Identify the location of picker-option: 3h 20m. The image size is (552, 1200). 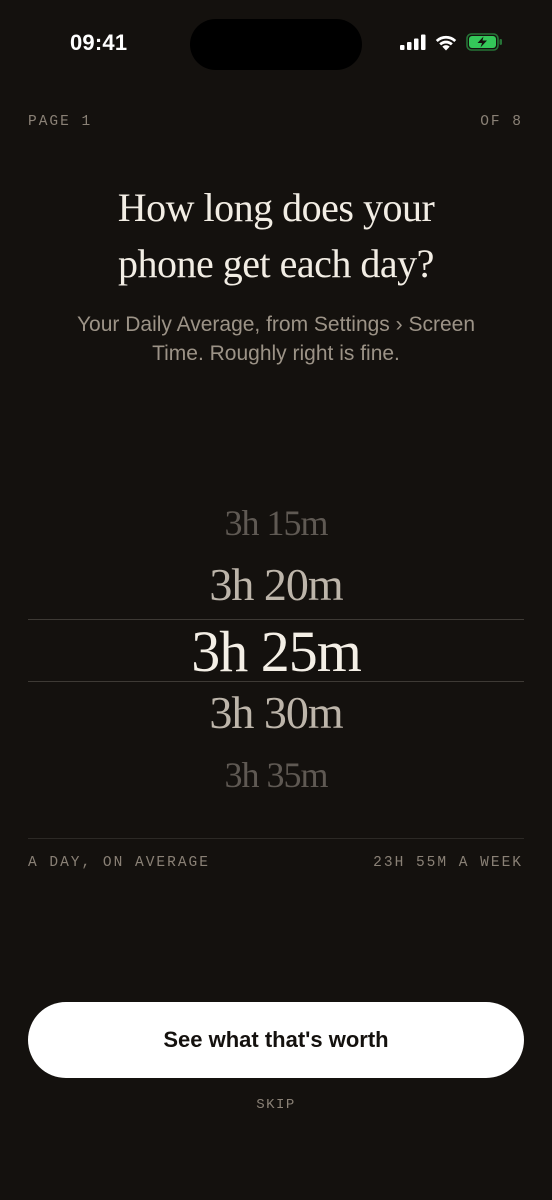
(276, 584).